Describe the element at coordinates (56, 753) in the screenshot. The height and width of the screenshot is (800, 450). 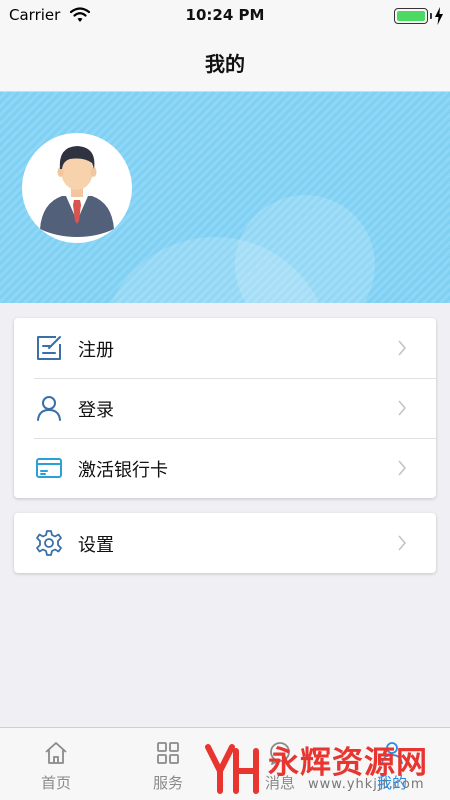
I see `home-icon` at that location.